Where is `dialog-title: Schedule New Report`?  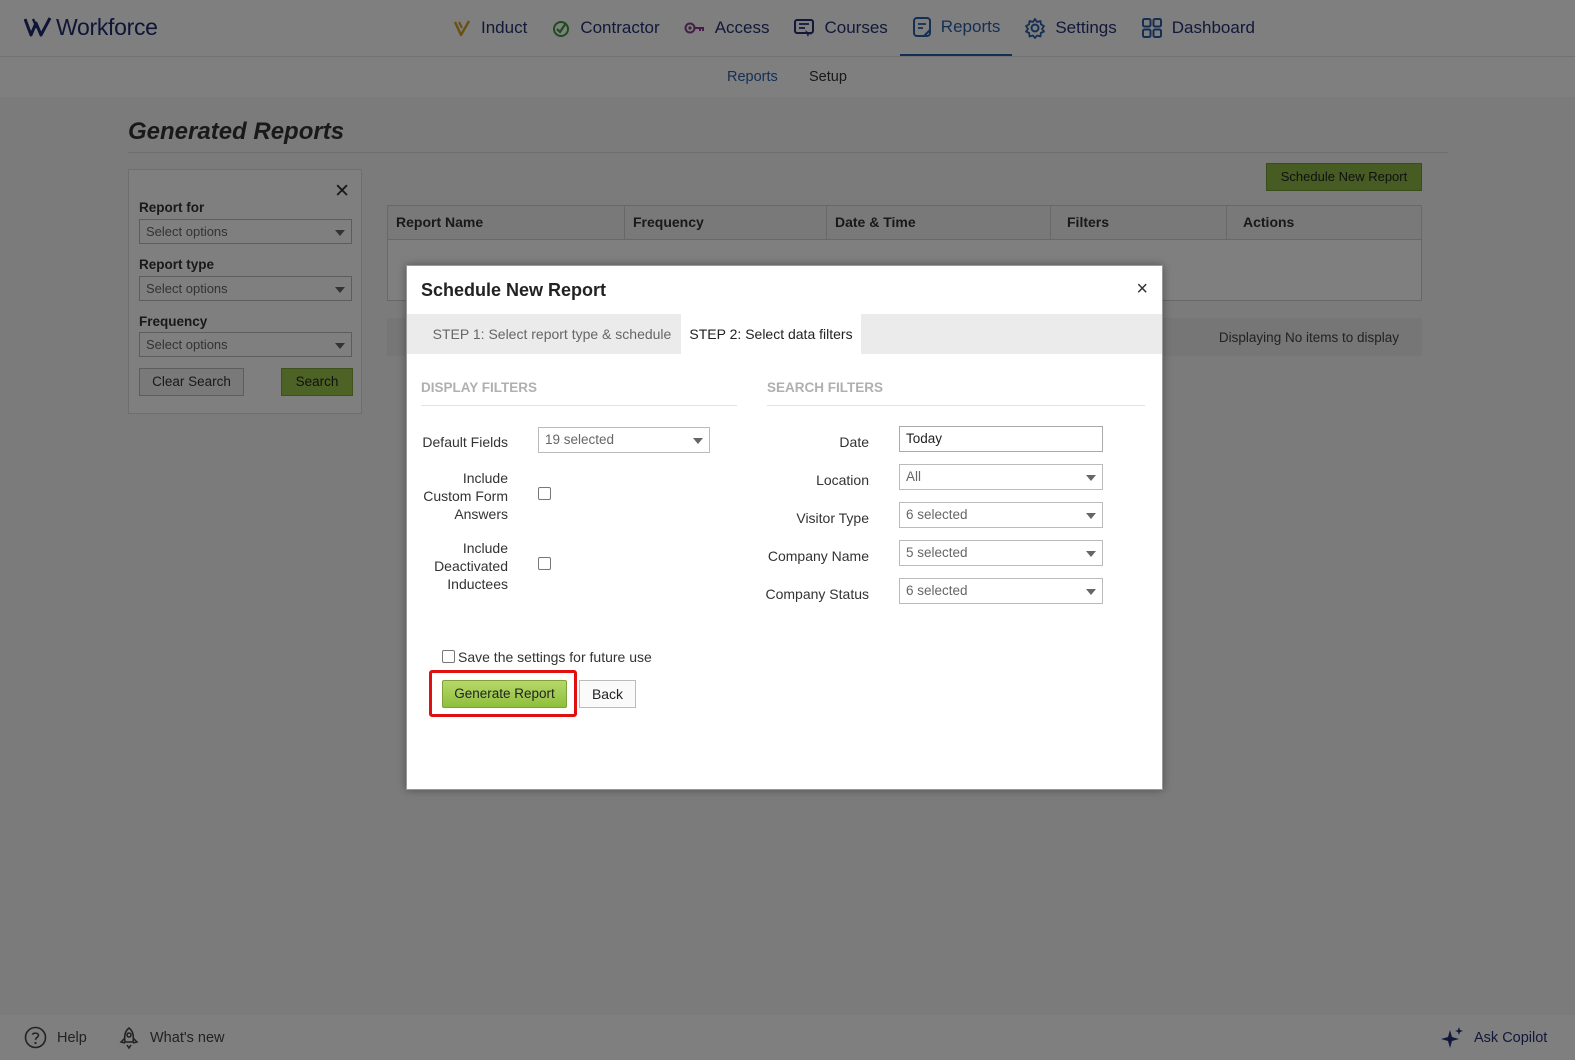 dialog-title: Schedule New Report is located at coordinates (514, 290).